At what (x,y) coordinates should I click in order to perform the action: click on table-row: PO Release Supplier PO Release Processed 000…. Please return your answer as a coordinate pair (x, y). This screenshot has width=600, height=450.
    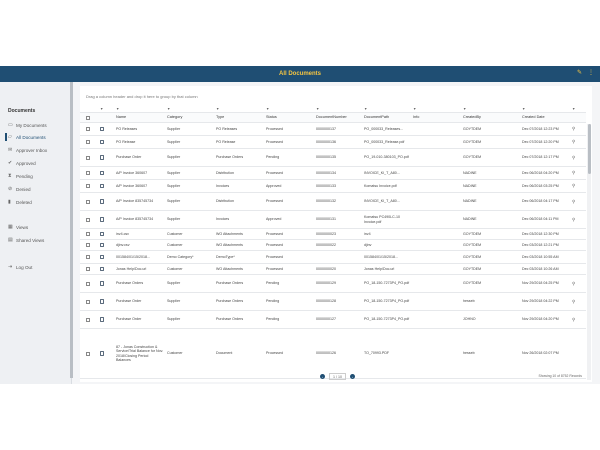
    Looking at the image, I should click on (333, 142).